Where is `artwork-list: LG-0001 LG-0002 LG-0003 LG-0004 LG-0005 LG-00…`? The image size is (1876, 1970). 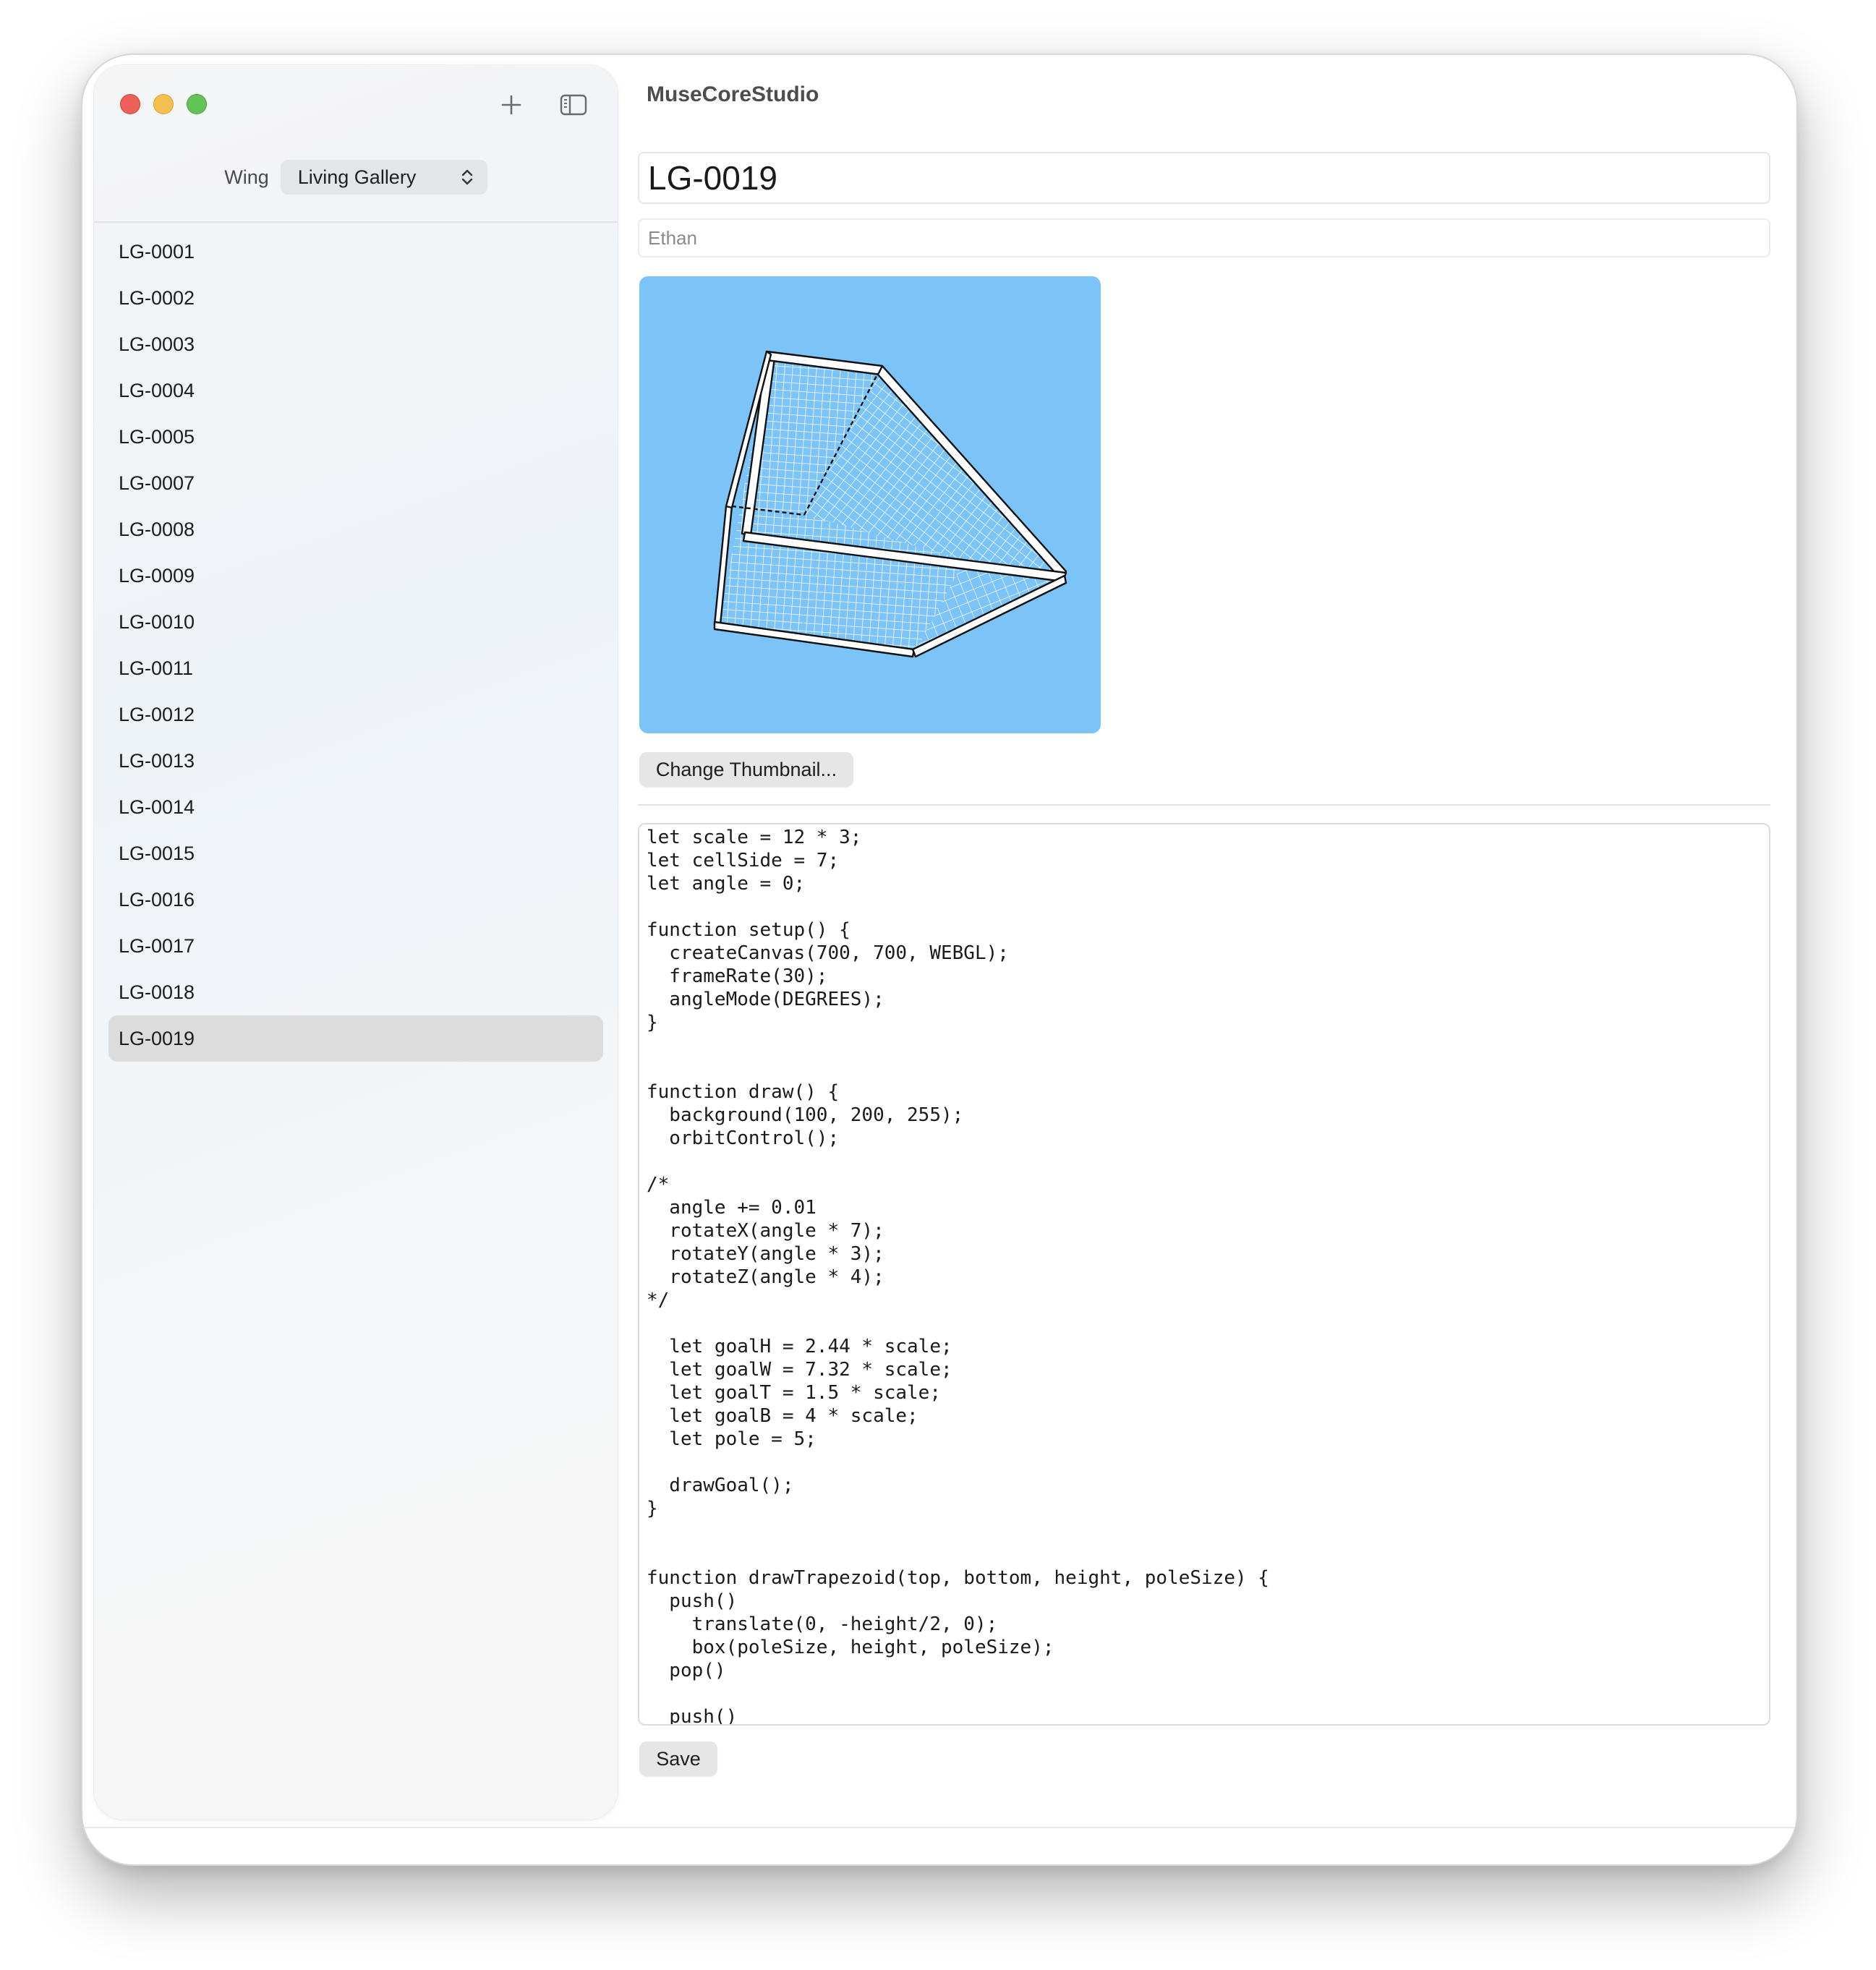
artwork-list: LG-0001 LG-0002 LG-0003 LG-0004 LG-0005 LG-00… is located at coordinates (355, 645).